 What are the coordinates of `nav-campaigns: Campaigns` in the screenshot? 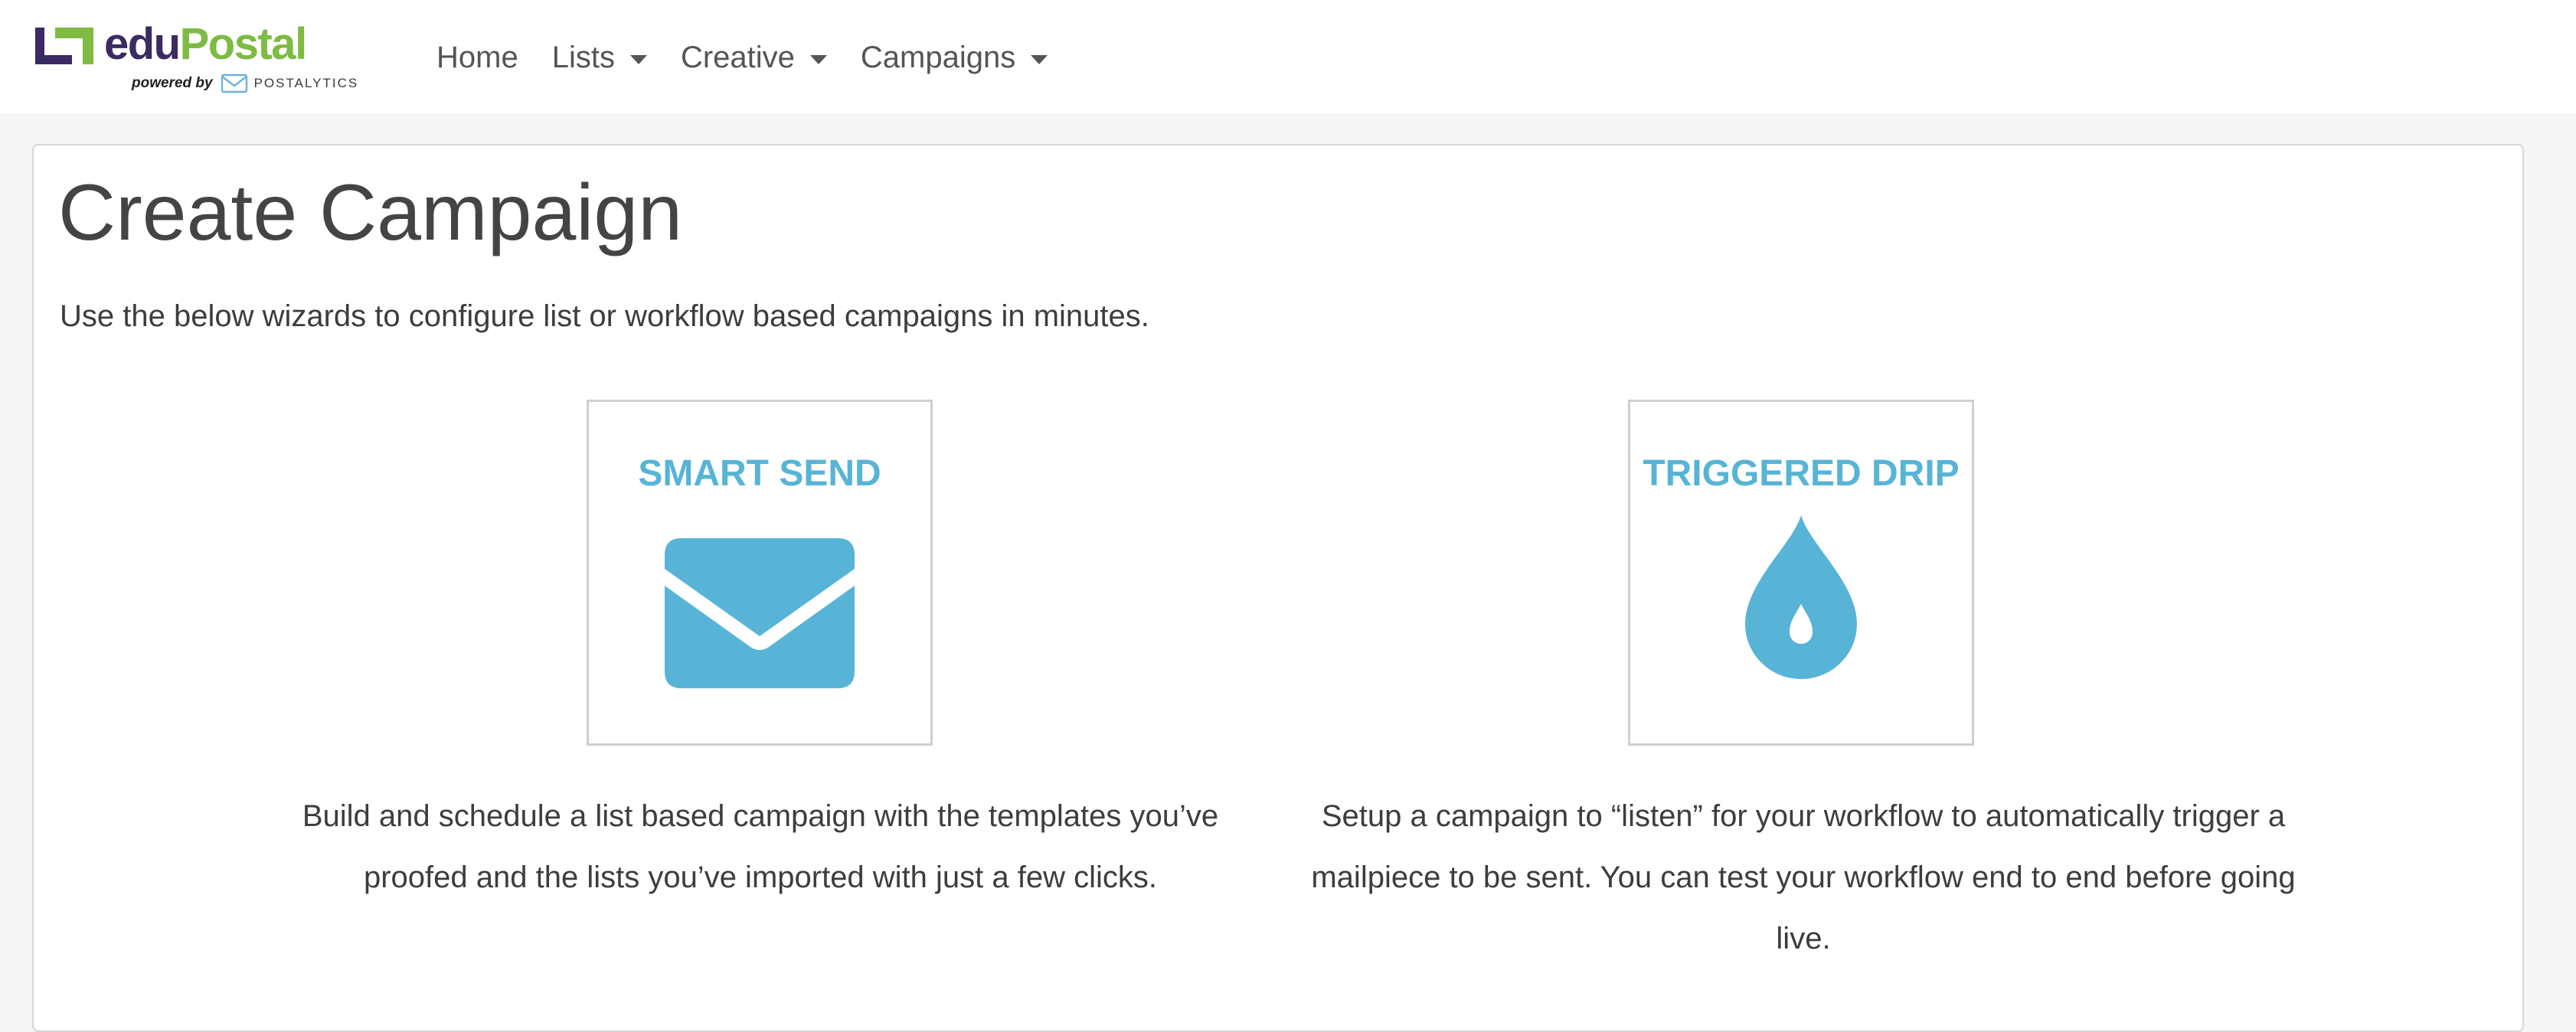 It's located at (954, 58).